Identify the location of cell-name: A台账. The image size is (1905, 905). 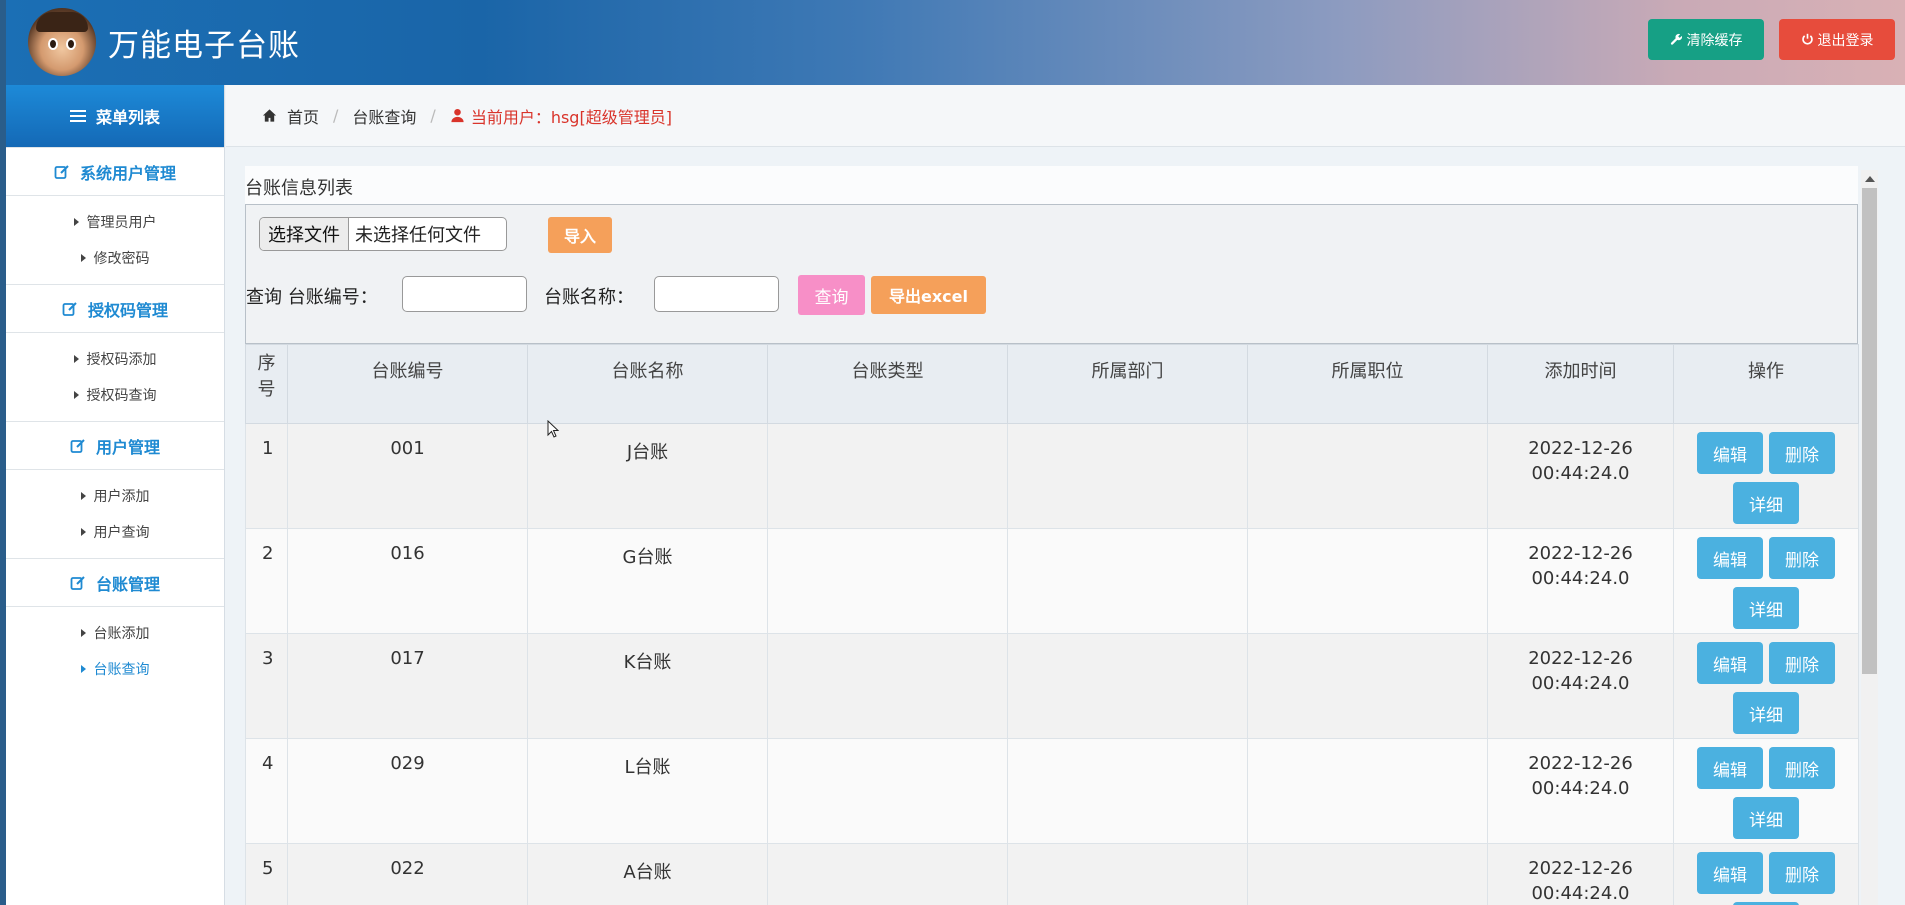
(647, 874).